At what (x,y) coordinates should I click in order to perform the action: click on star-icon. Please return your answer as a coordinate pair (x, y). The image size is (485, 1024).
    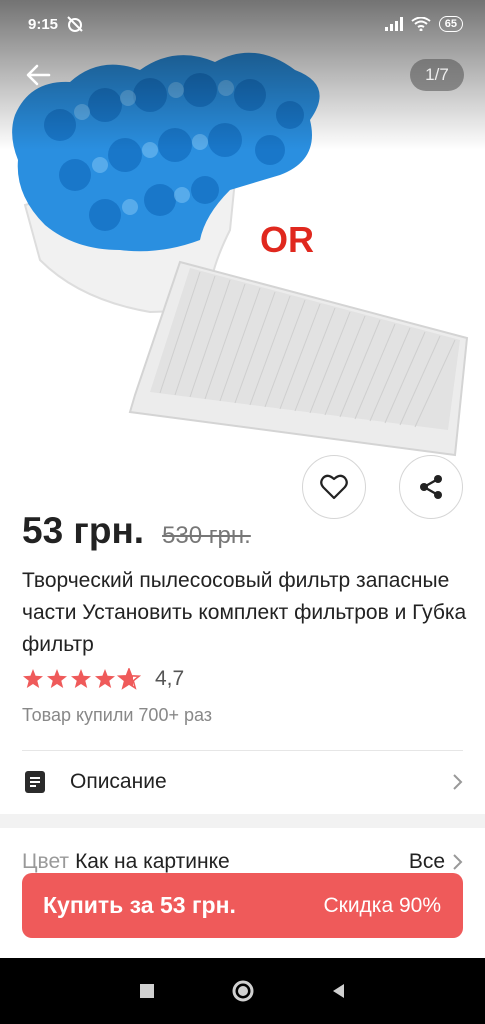
    Looking at the image, I should click on (82, 679).